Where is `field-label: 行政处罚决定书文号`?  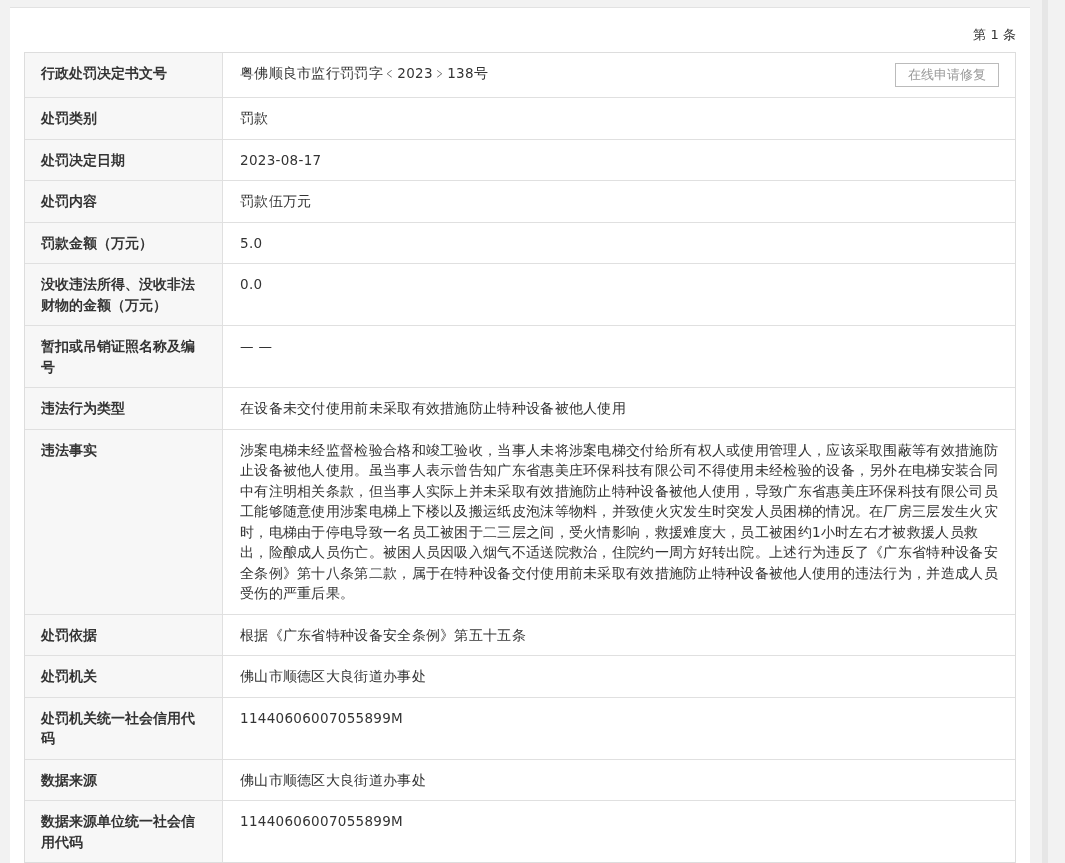
field-label: 行政处罚决定书文号 is located at coordinates (124, 75).